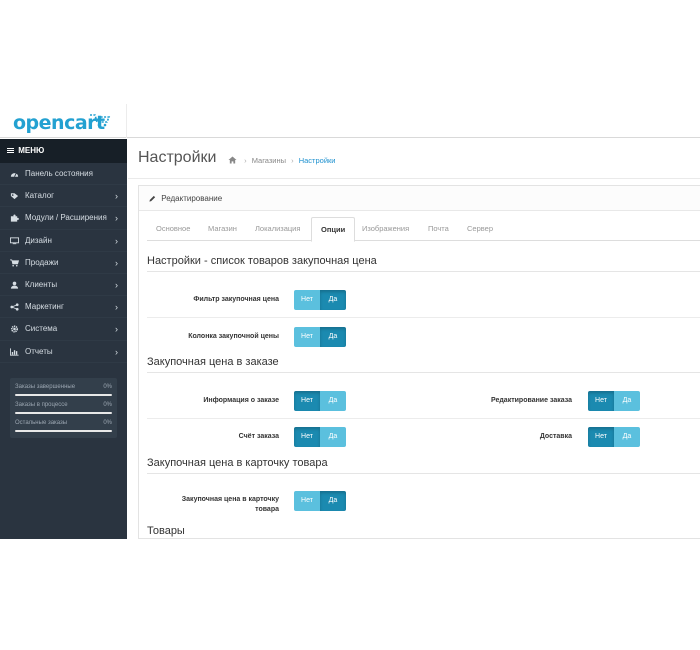 This screenshot has height=650, width=700. Describe the element at coordinates (59, 173) in the screenshot. I see `sidebar-item-label: Панель состояния` at that location.